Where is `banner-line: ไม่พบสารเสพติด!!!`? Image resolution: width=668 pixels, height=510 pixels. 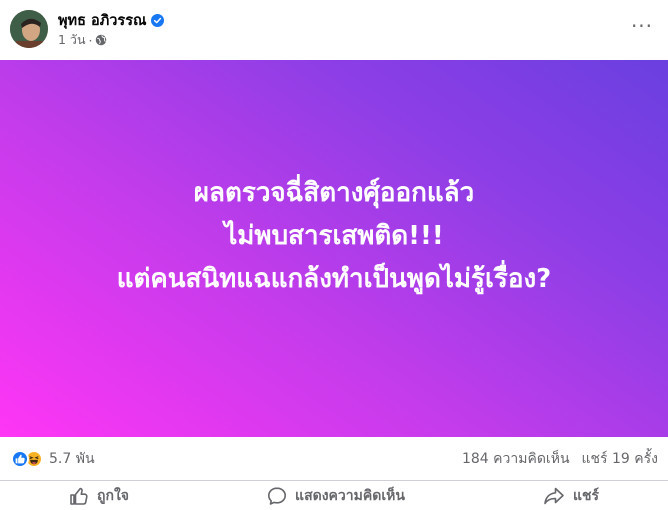 banner-line: ไม่พบสารเสพติด!!! is located at coordinates (334, 236).